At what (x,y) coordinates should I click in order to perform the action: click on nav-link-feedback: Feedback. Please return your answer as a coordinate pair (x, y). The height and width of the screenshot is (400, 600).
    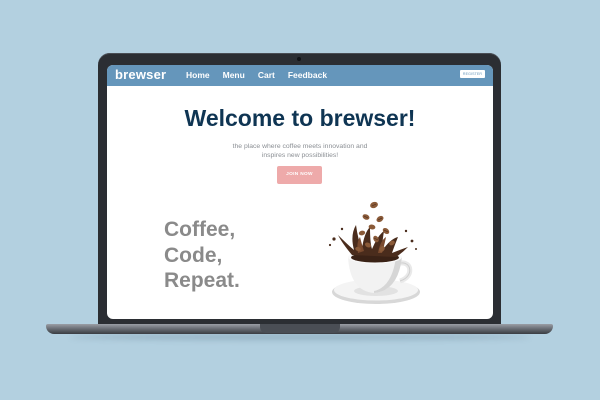
    Looking at the image, I should click on (307, 75).